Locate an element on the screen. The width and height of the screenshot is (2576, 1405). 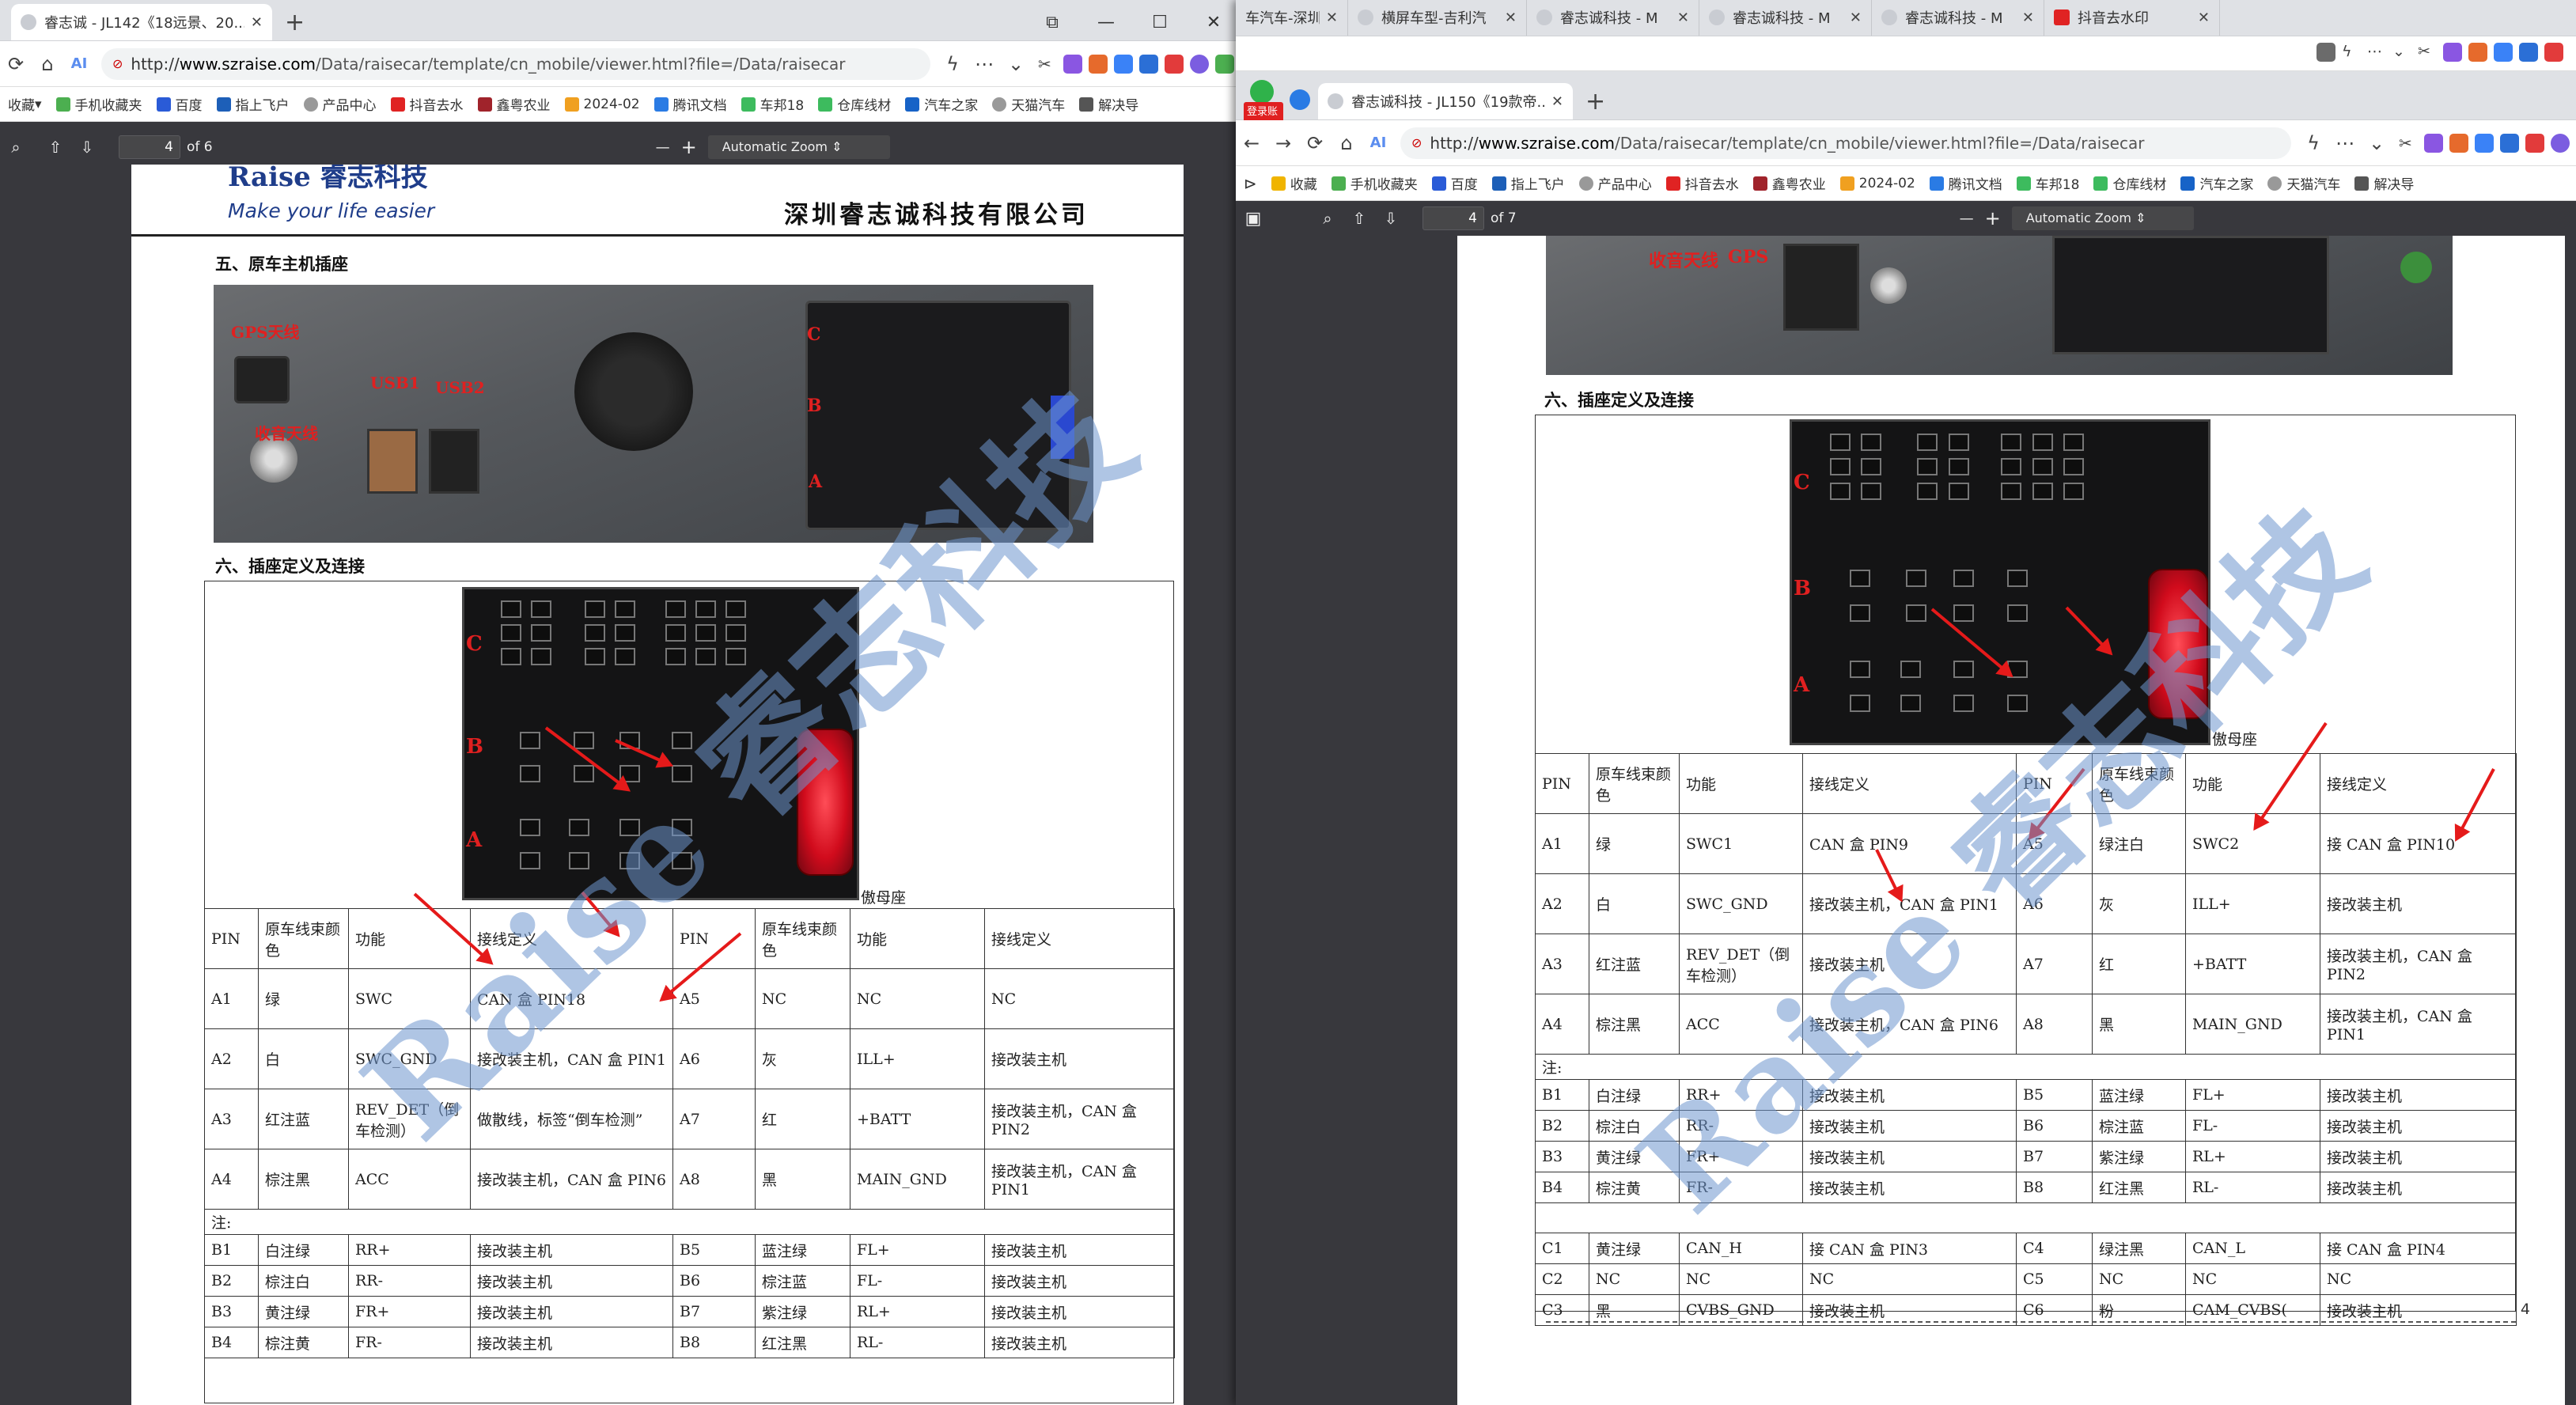
sidebar-toggle-icon: ▣ is located at coordinates (1253, 219).